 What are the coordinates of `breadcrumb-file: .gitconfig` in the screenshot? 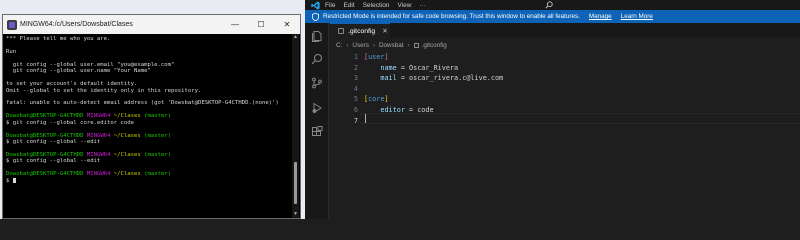 It's located at (434, 45).